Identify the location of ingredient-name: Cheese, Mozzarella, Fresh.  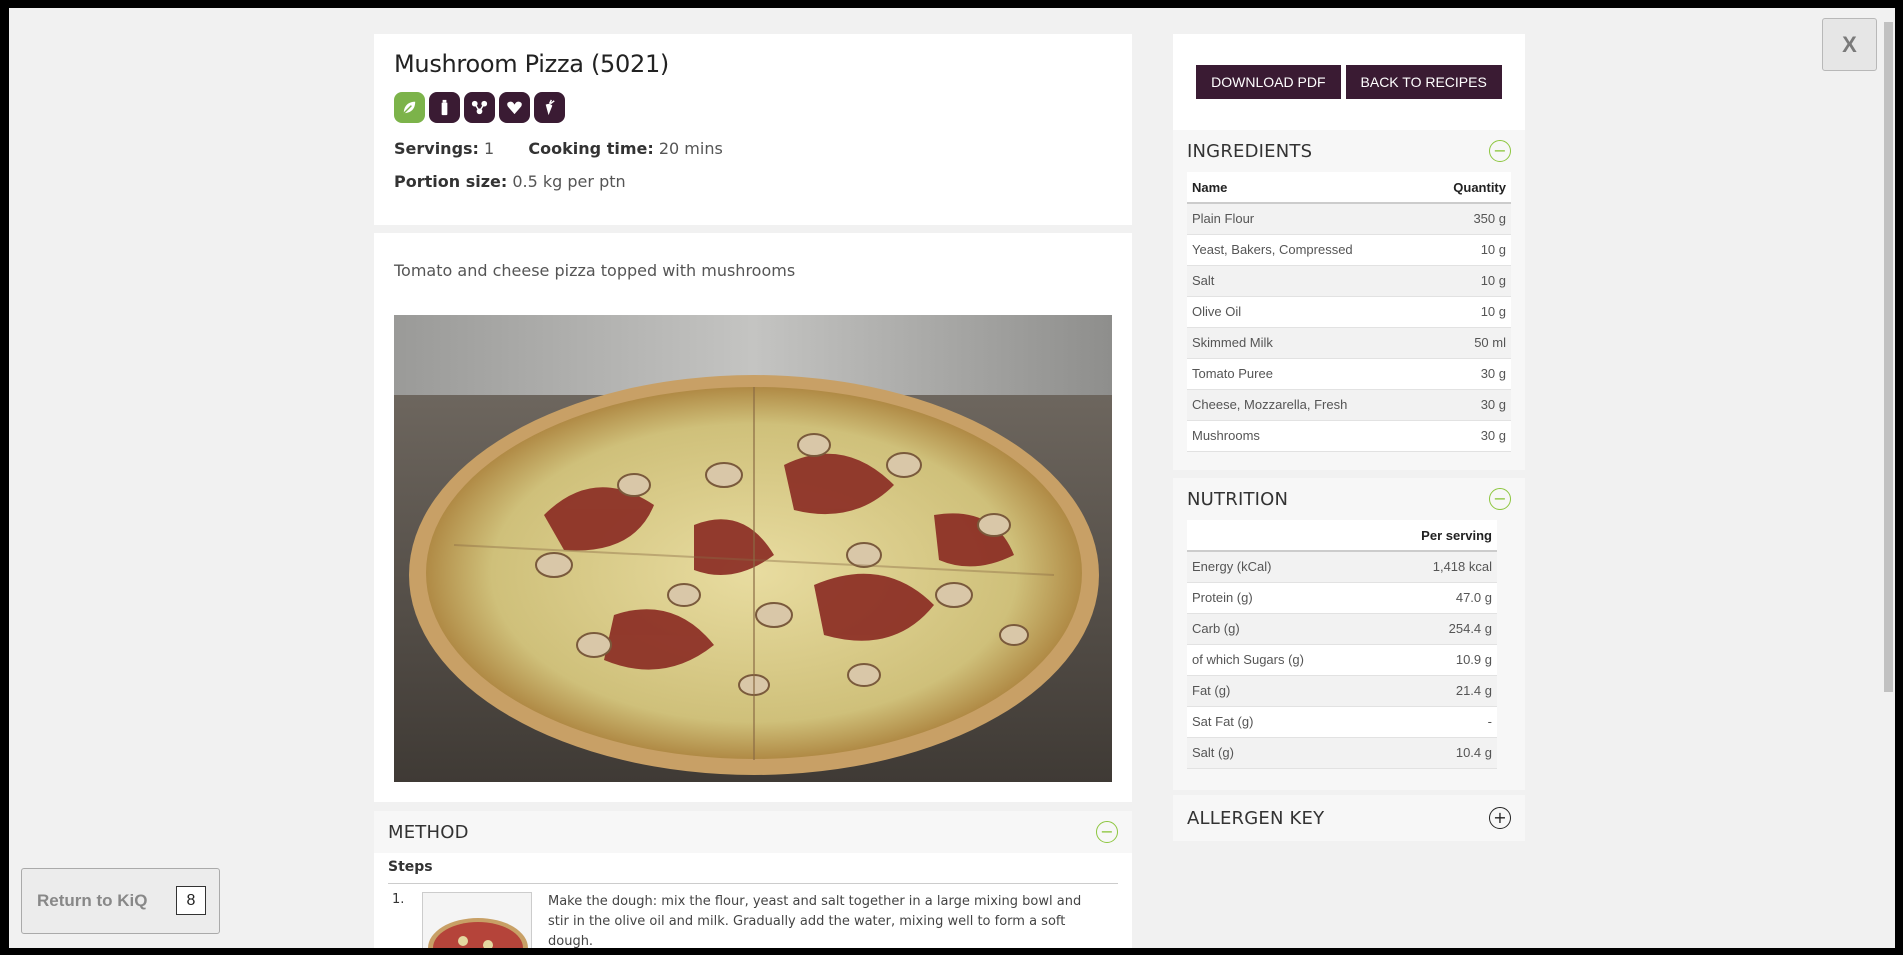
(1305, 405).